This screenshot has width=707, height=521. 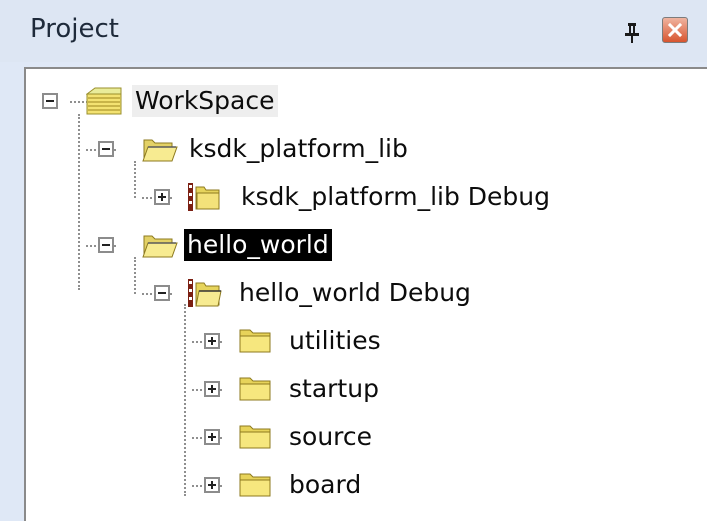 What do you see at coordinates (258, 245) in the screenshot?
I see `tree-item-label: hello_world` at bounding box center [258, 245].